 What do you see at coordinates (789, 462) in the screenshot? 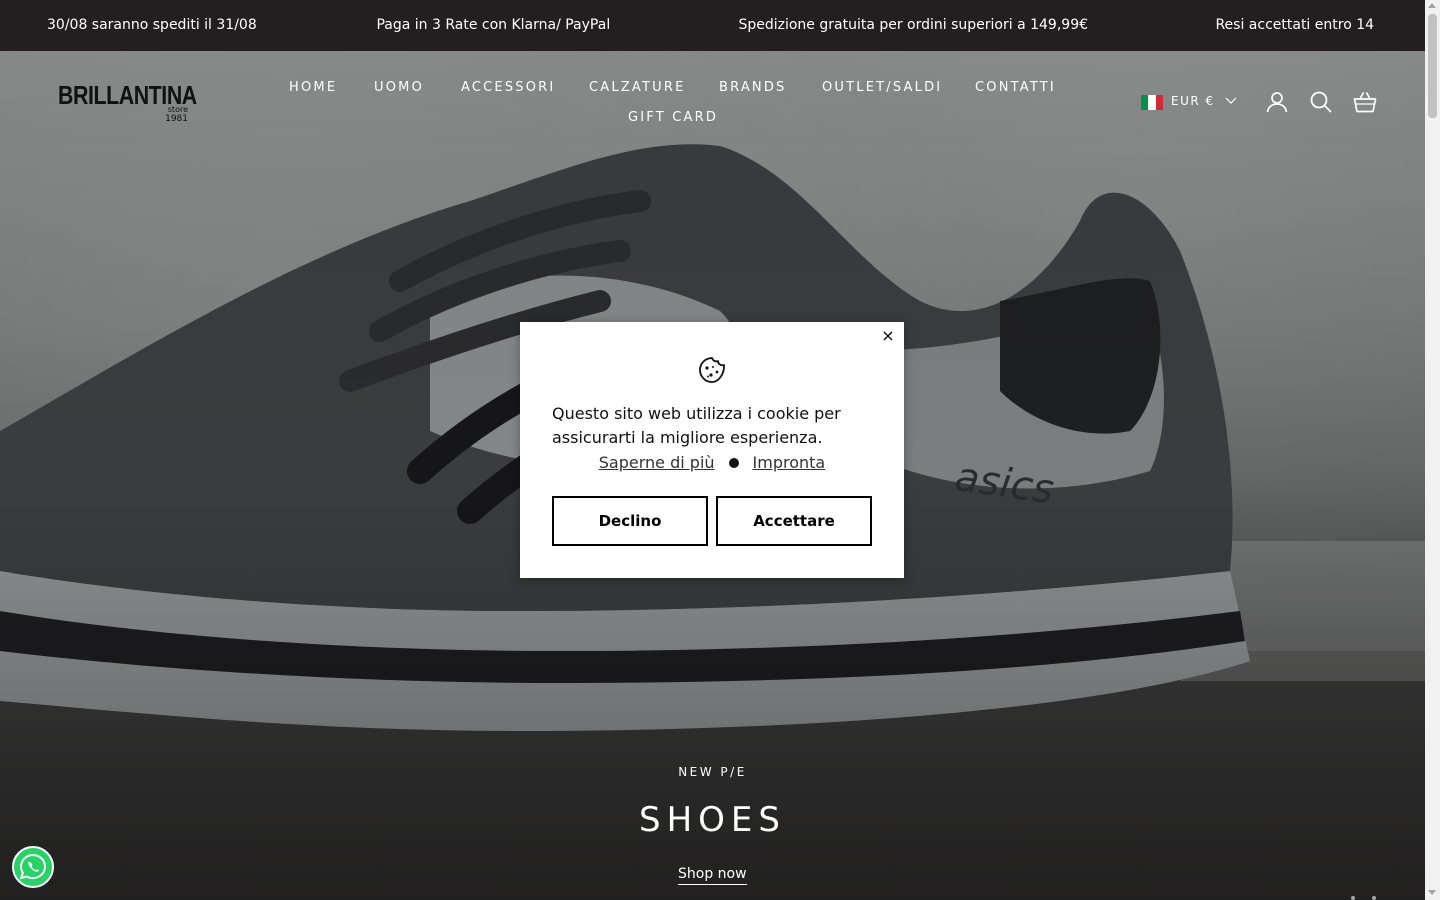
I see `imprint-link: Impronta` at bounding box center [789, 462].